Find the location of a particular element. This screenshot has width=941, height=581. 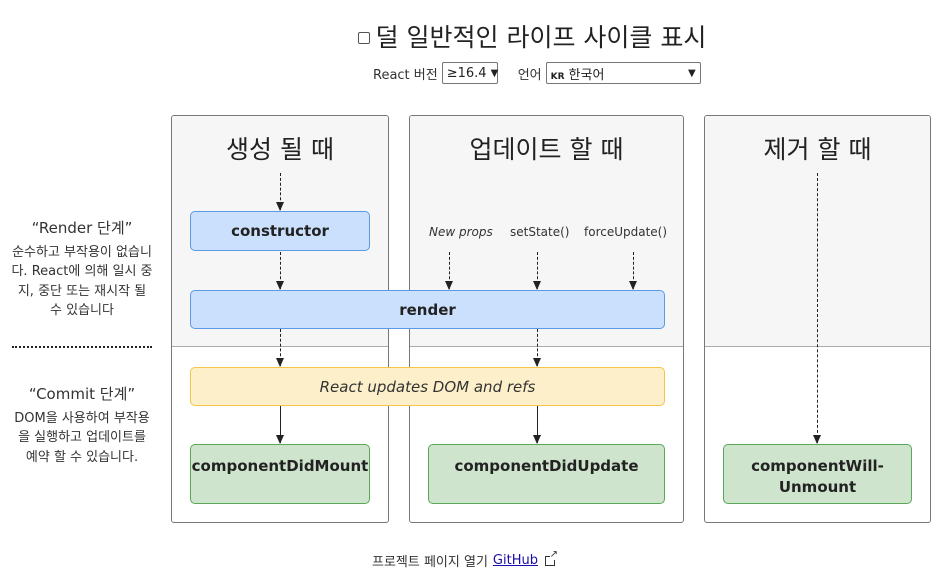

trigger-force-update: forceUpdate() is located at coordinates (626, 232).